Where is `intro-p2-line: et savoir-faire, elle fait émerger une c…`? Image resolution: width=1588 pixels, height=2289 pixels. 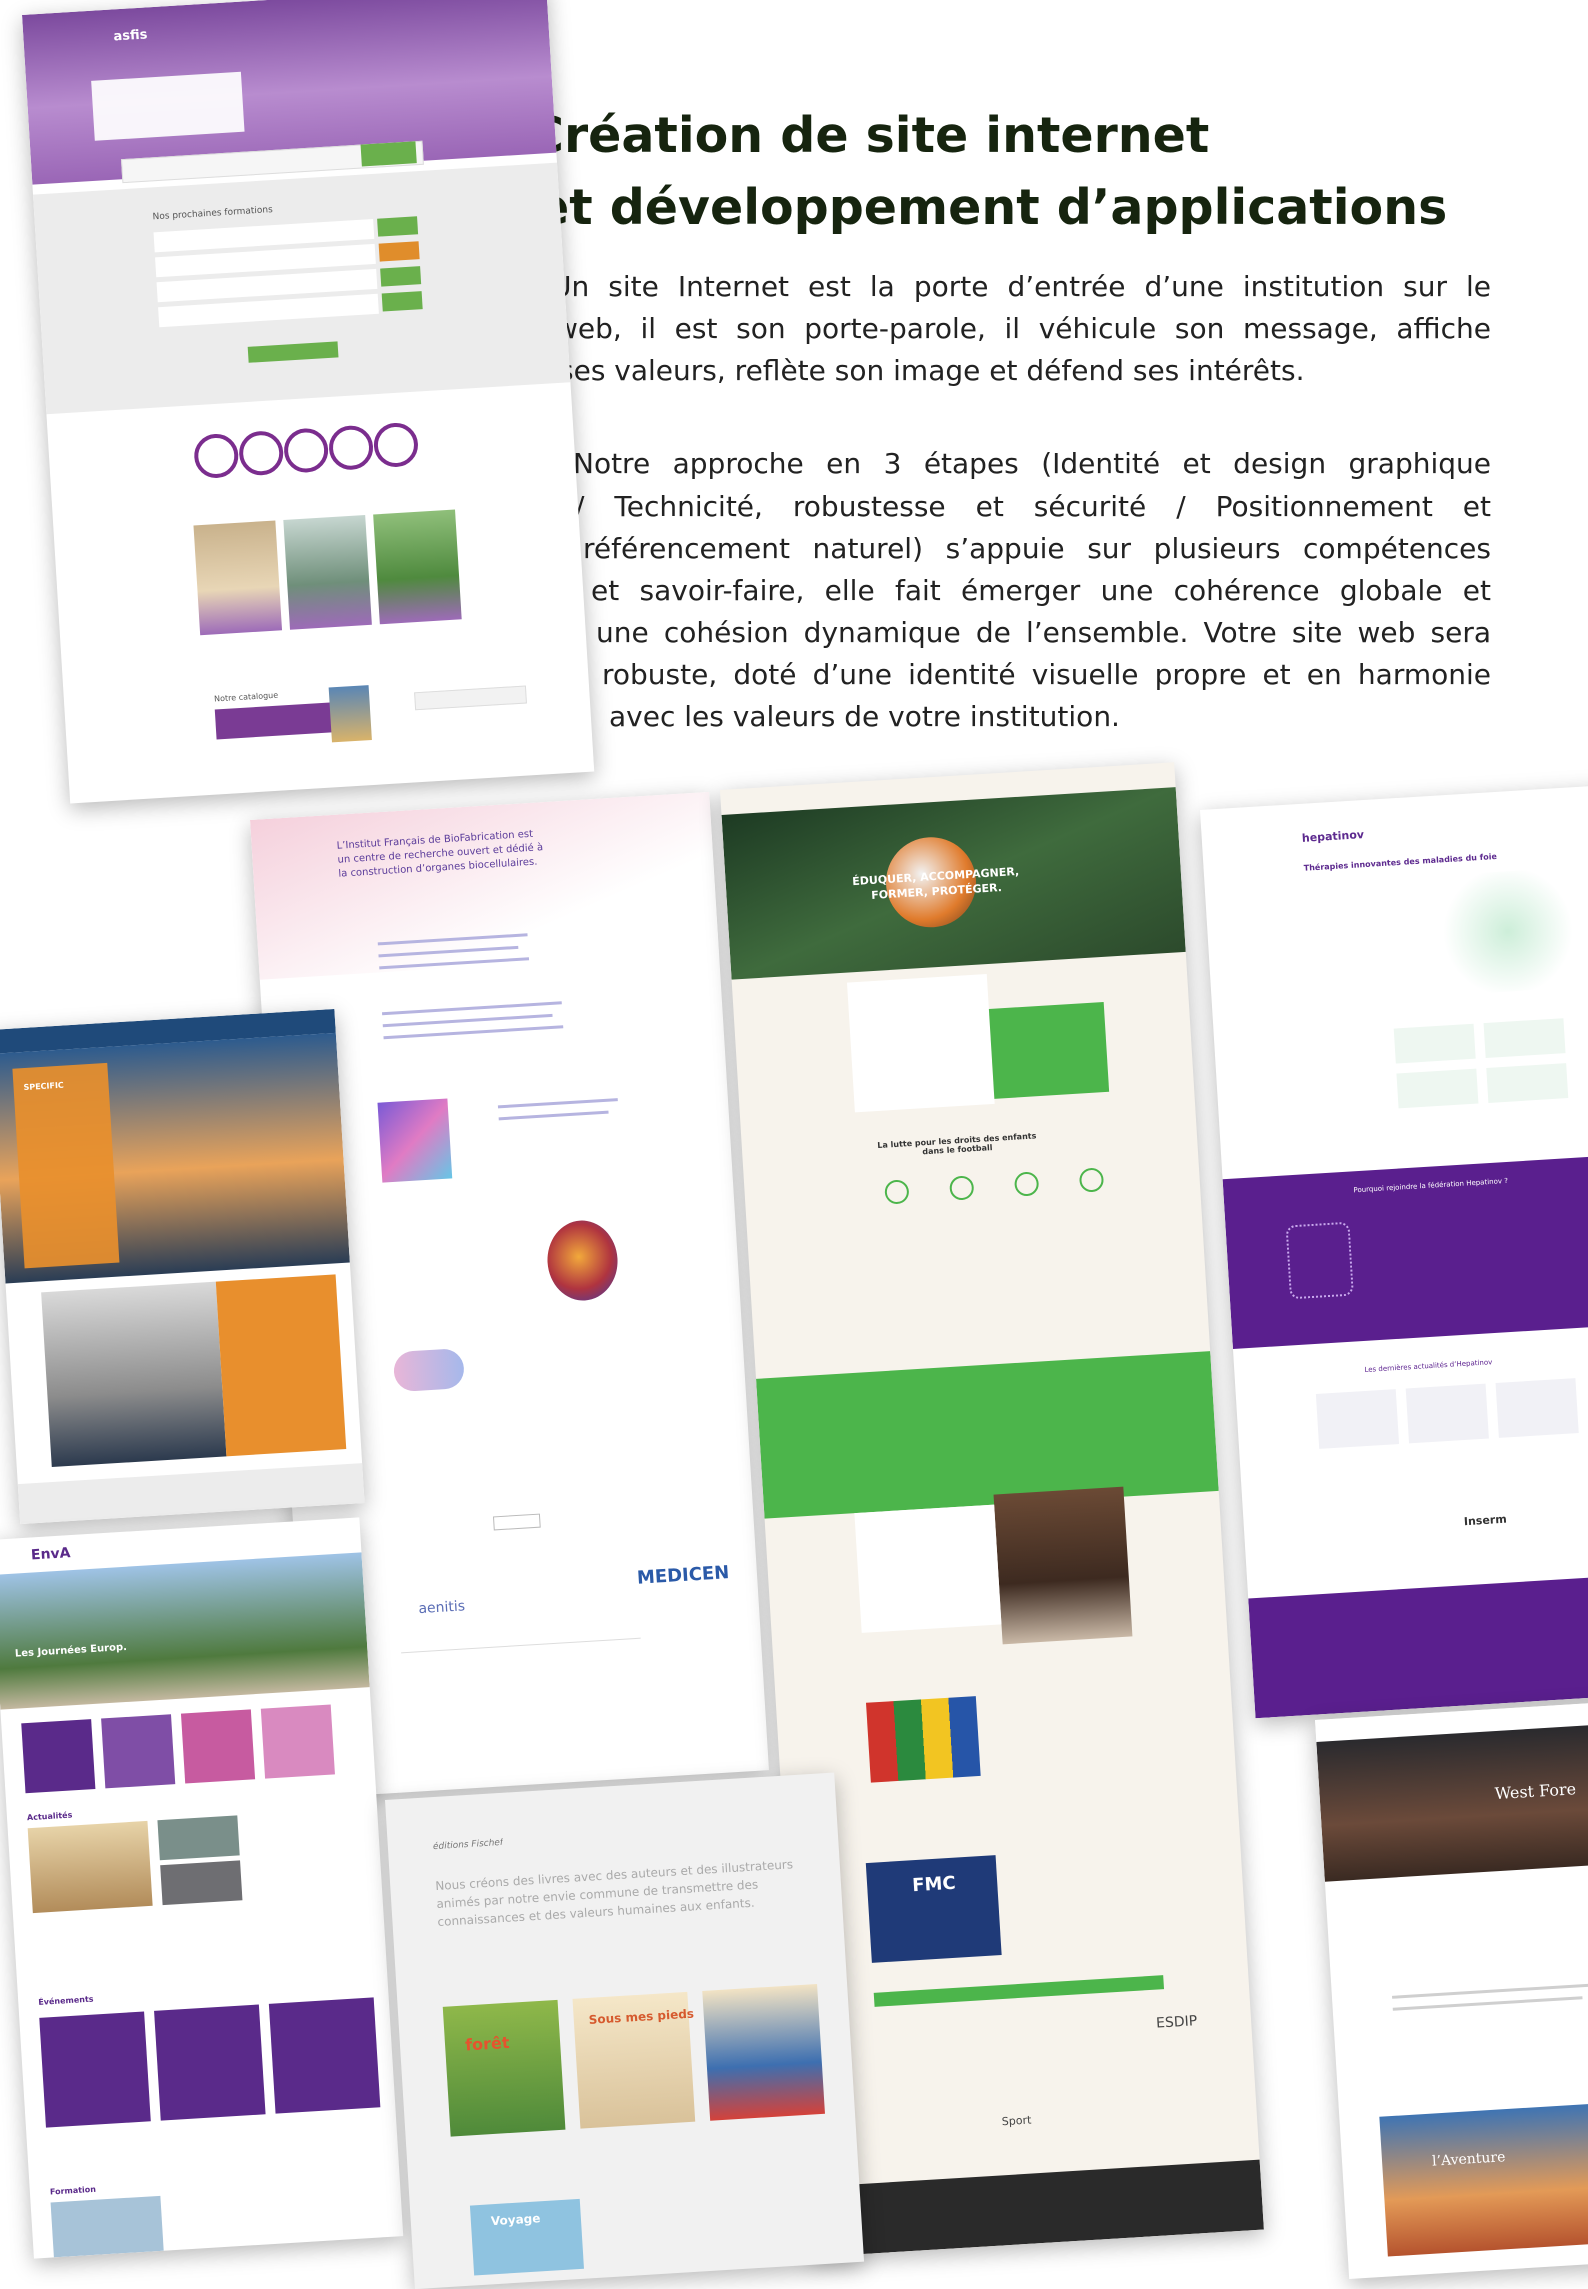
intro-p2-line: et savoir-faire, elle fait émerger une c… is located at coordinates (1041, 590).